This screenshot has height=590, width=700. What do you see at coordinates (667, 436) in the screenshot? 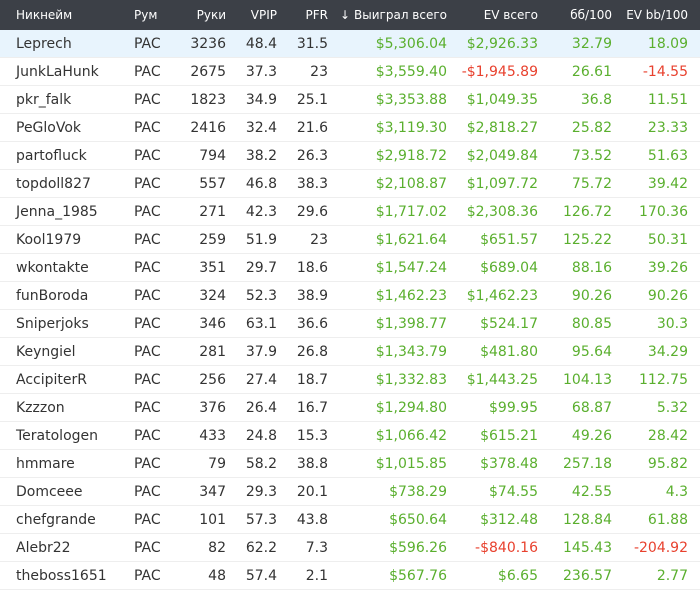
I see `player-ev-bb100: 28.42` at bounding box center [667, 436].